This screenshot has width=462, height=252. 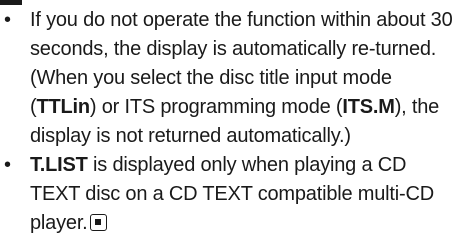 What do you see at coordinates (368, 107) in the screenshot?
I see `mode-its-m-label: ITS.M` at bounding box center [368, 107].